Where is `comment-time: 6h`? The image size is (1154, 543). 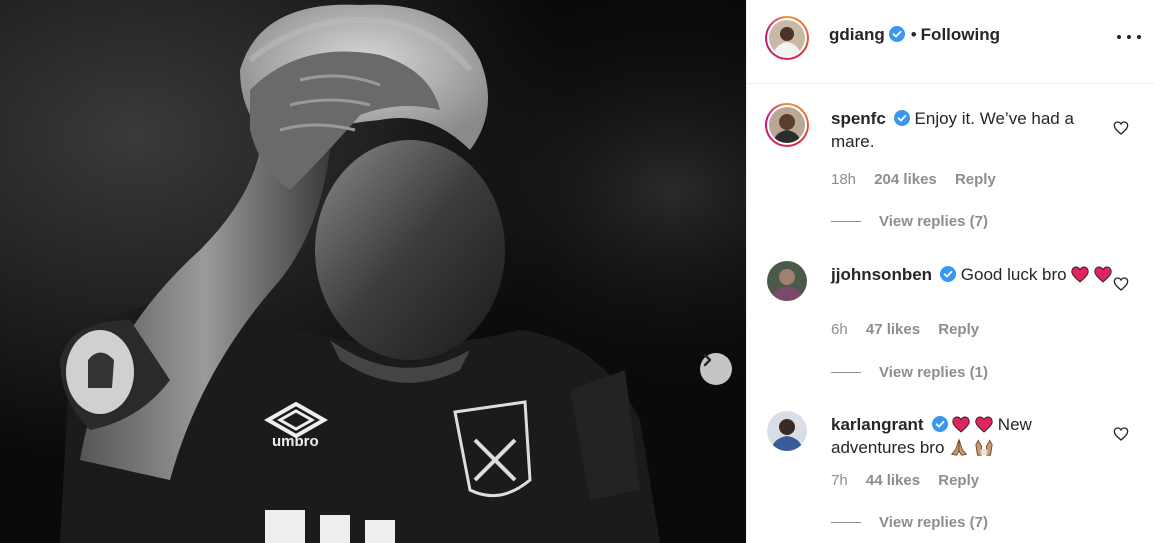
comment-time: 6h is located at coordinates (839, 329).